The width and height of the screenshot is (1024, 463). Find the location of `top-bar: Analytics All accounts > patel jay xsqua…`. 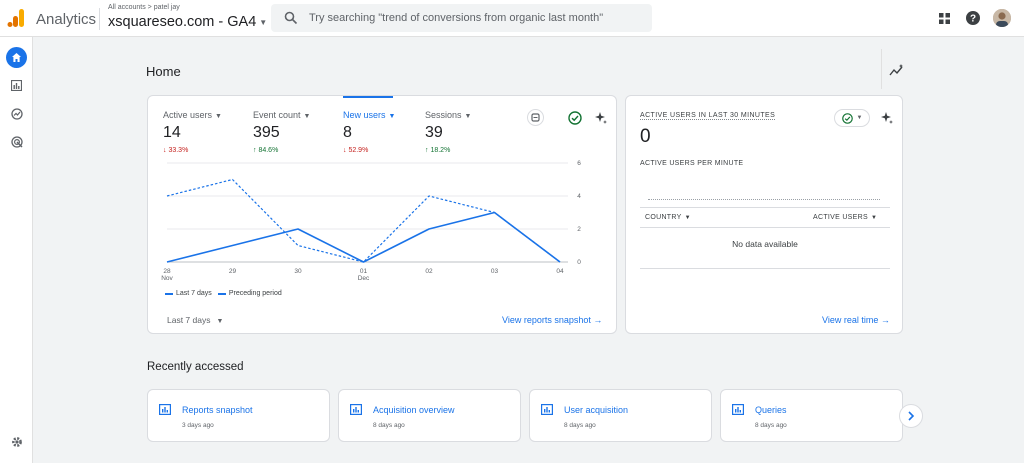

top-bar: Analytics All accounts > patel jay xsqua… is located at coordinates (512, 18).